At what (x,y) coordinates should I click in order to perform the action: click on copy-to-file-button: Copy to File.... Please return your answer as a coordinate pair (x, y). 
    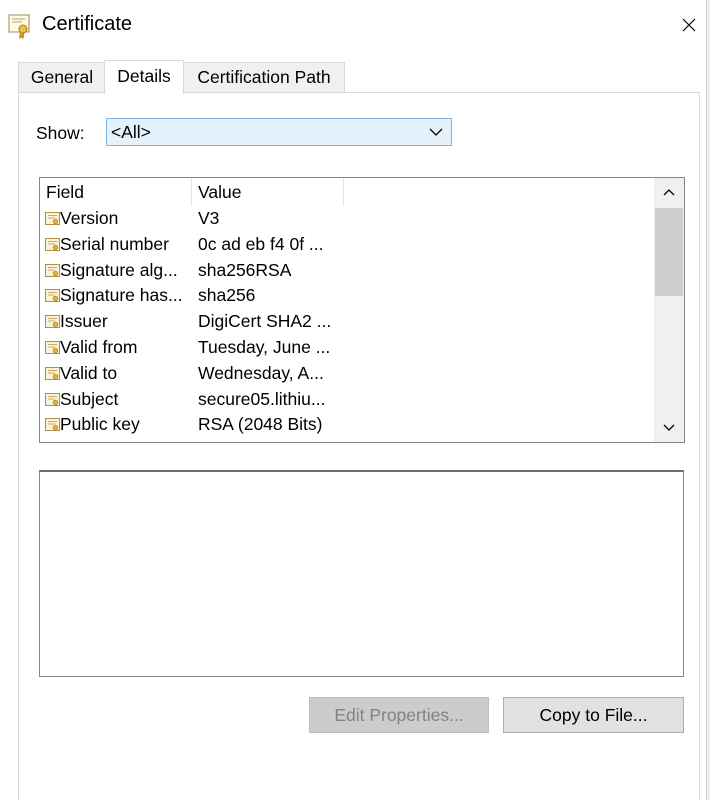
    Looking at the image, I should click on (593, 715).